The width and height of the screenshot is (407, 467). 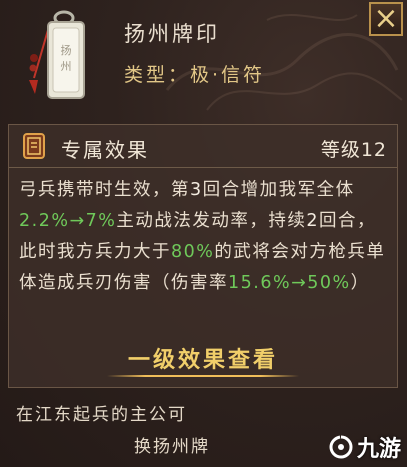 I want to click on effect-value-highlight: 2.2%→7%, so click(x=68, y=221).